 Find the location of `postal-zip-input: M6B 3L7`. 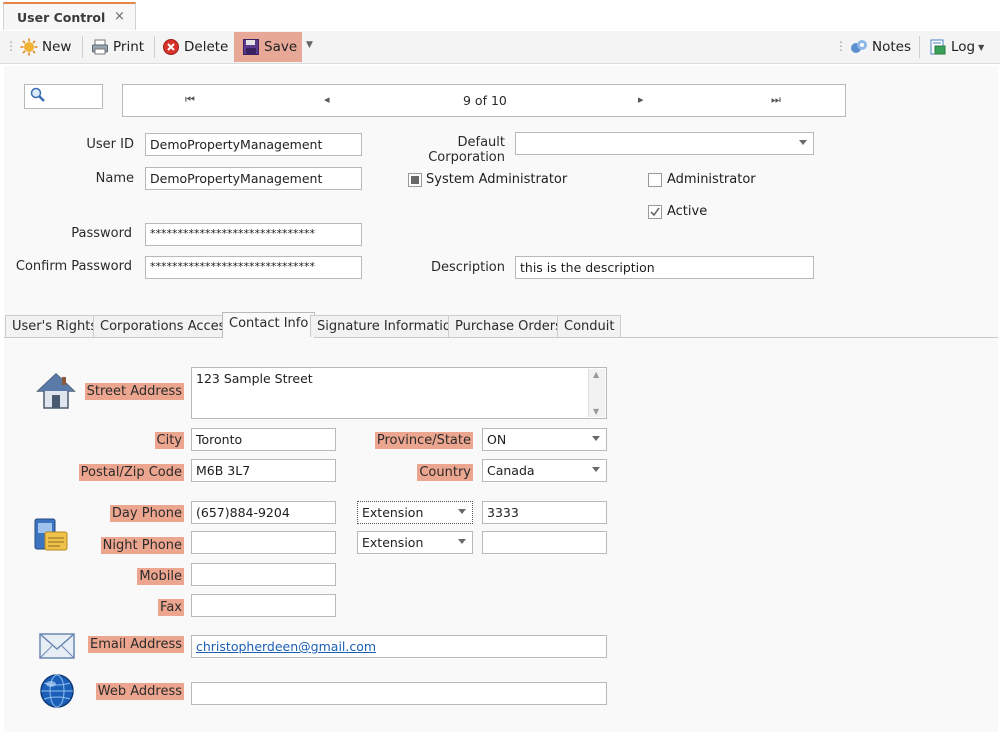

postal-zip-input: M6B 3L7 is located at coordinates (263, 470).